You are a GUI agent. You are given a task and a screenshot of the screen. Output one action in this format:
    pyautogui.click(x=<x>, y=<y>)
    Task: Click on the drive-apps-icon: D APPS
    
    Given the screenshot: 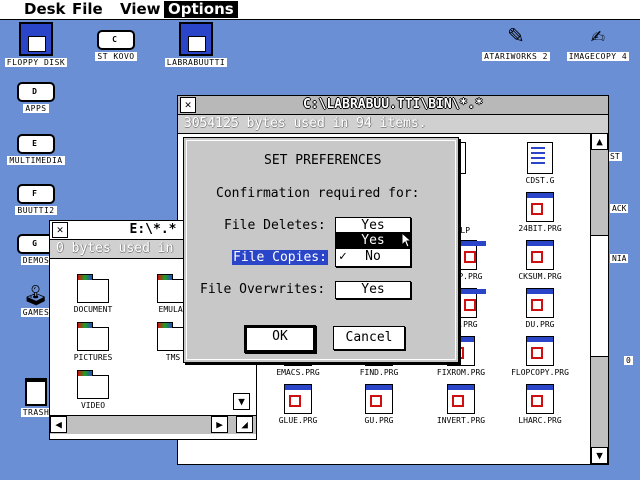 What is the action you would take?
    pyautogui.click(x=38, y=97)
    